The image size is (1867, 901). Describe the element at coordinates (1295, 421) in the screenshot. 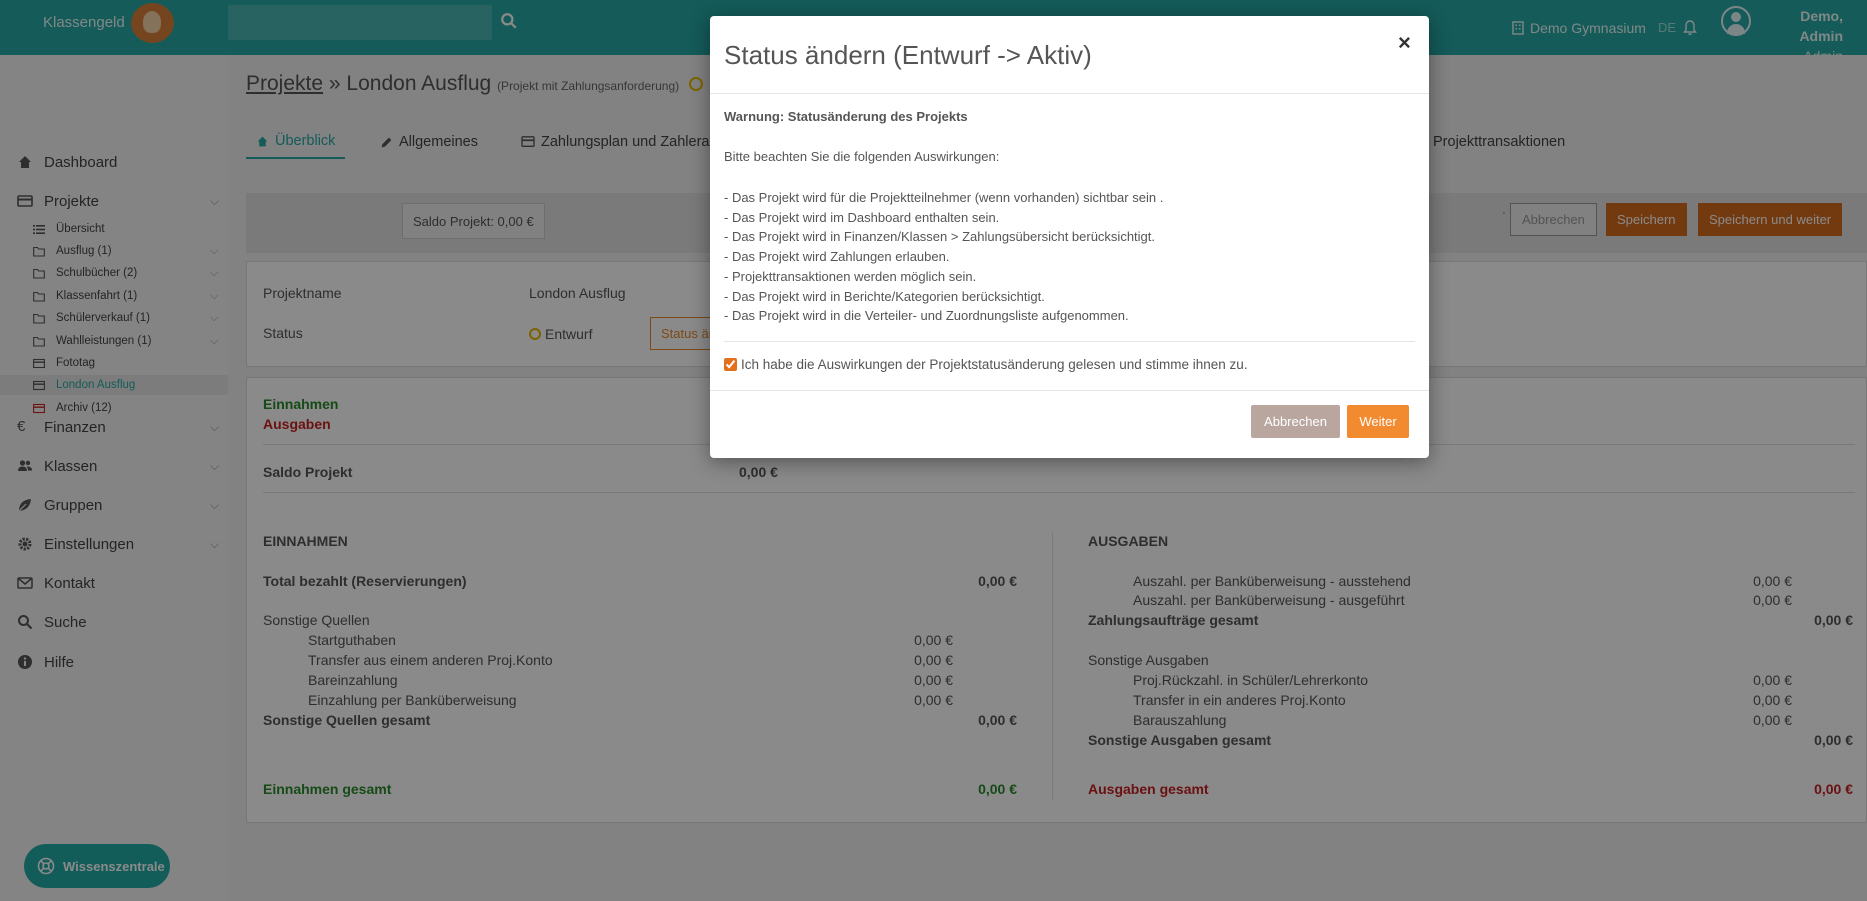

I see `modal-cancel-button: Abbrechen` at that location.